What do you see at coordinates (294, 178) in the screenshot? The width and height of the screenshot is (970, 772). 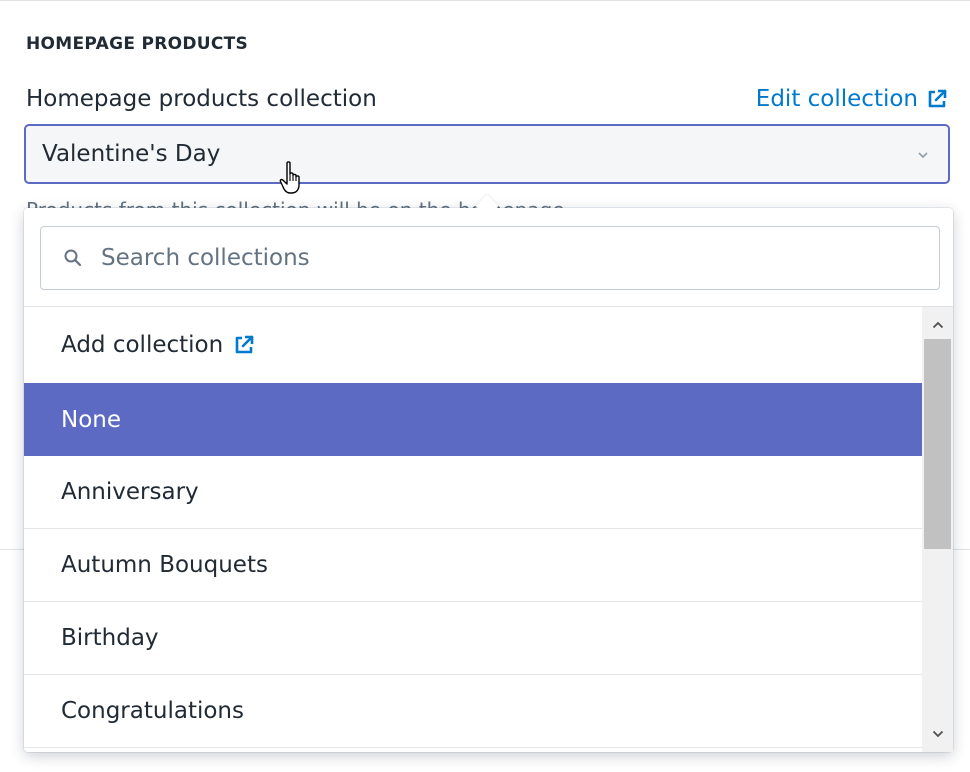 I see `hand-pointer-icon` at bounding box center [294, 178].